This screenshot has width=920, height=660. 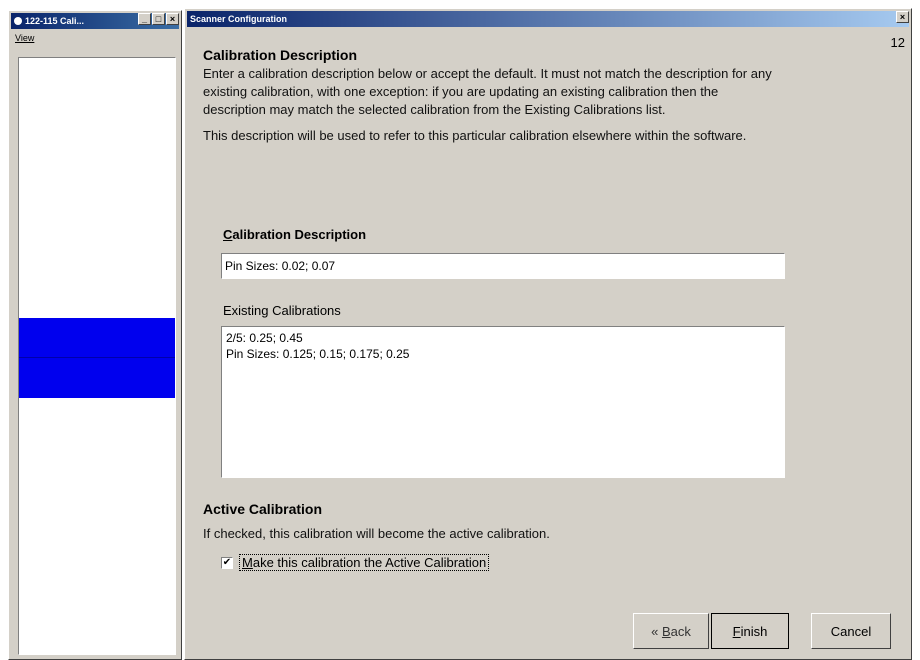 What do you see at coordinates (897, 42) in the screenshot?
I see `page-number: 12` at bounding box center [897, 42].